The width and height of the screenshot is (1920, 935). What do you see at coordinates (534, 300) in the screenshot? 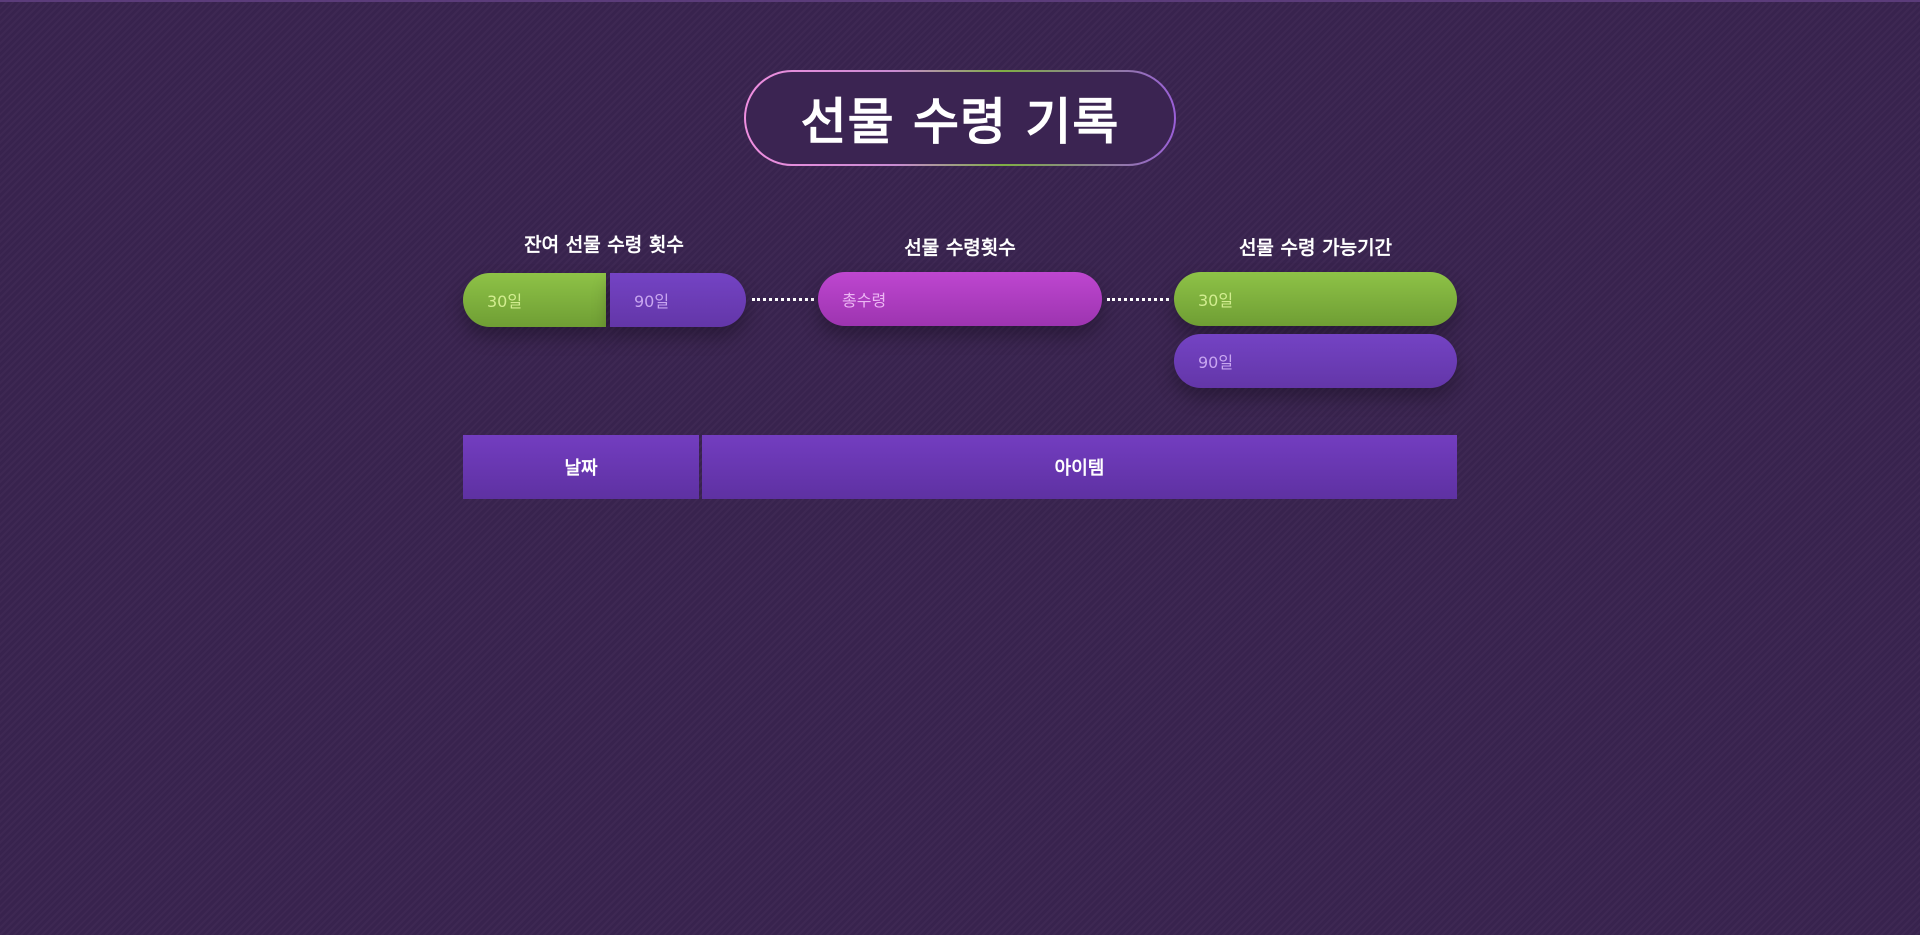
I see `remaining-30-days: 30일` at bounding box center [534, 300].